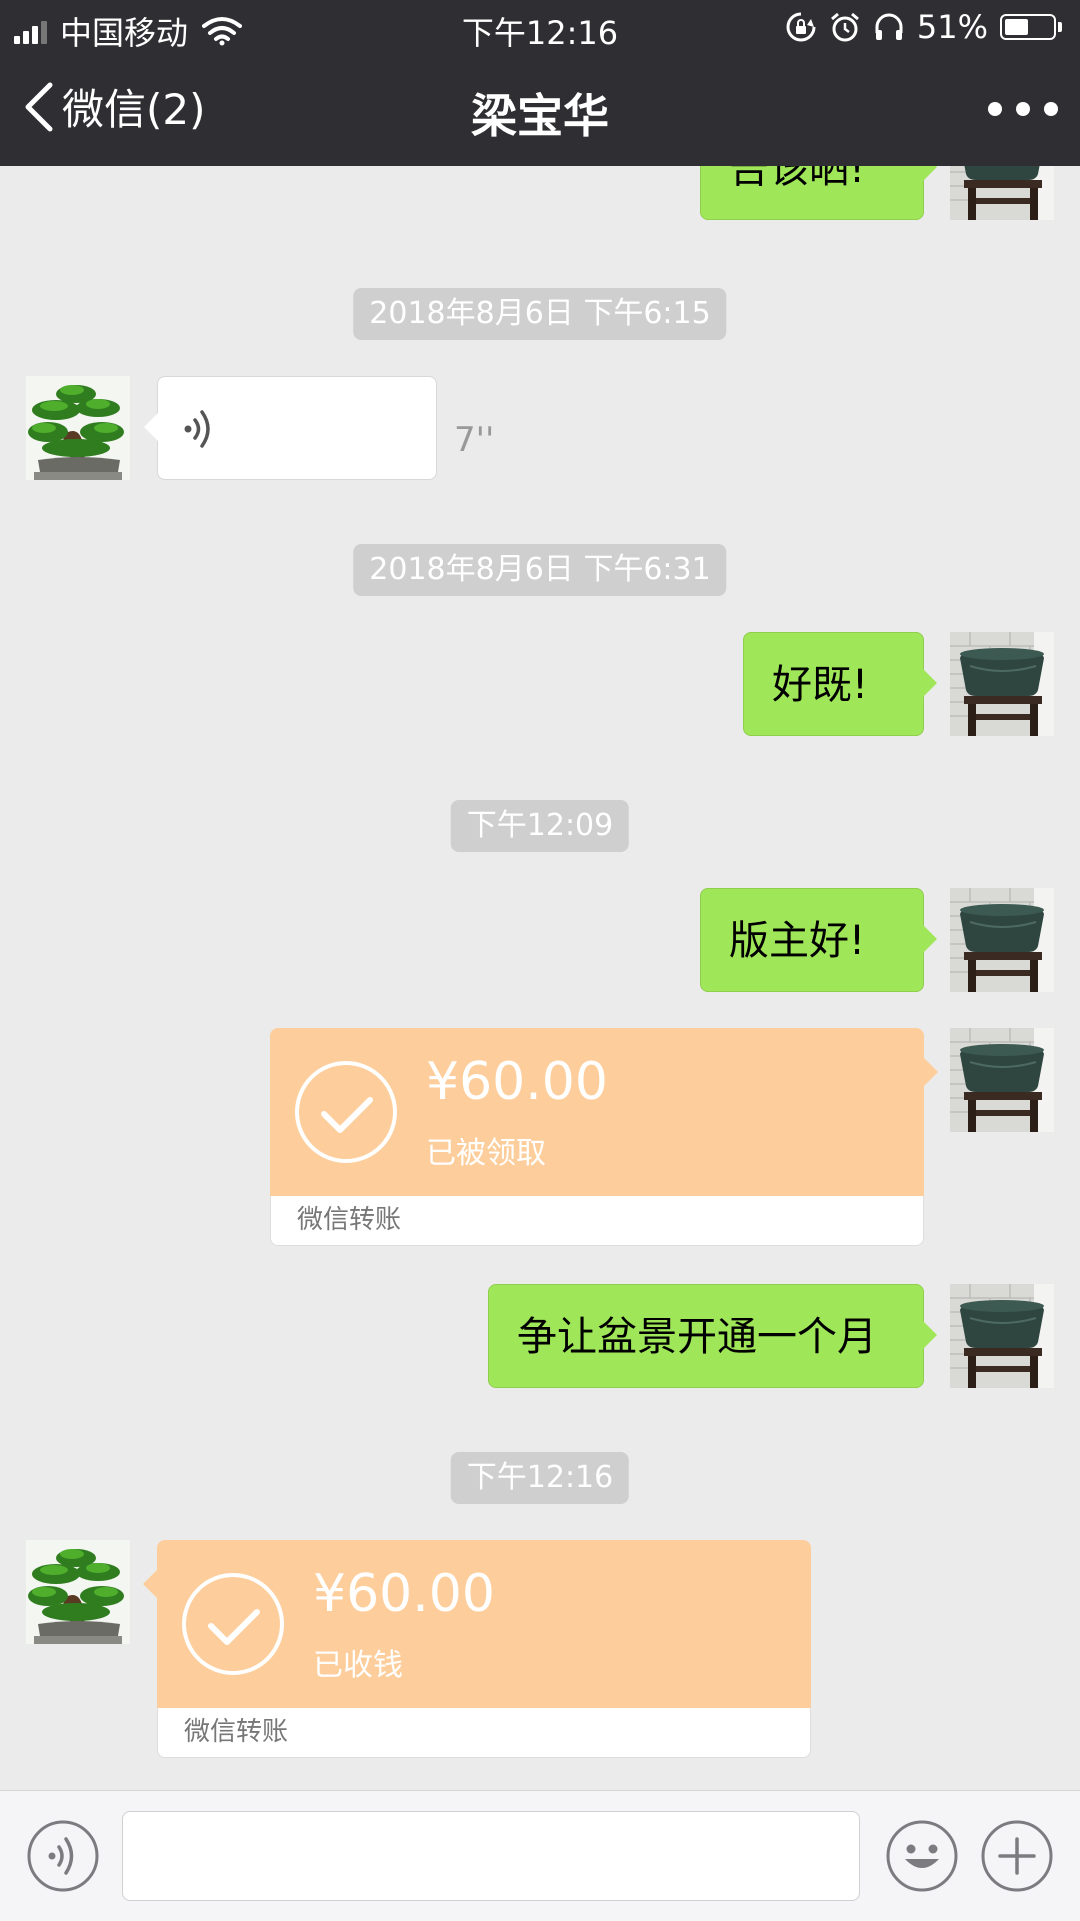 This screenshot has height=1921, width=1080. What do you see at coordinates (818, 193) in the screenshot?
I see `message-bubble-partial: 告该晒!` at bounding box center [818, 193].